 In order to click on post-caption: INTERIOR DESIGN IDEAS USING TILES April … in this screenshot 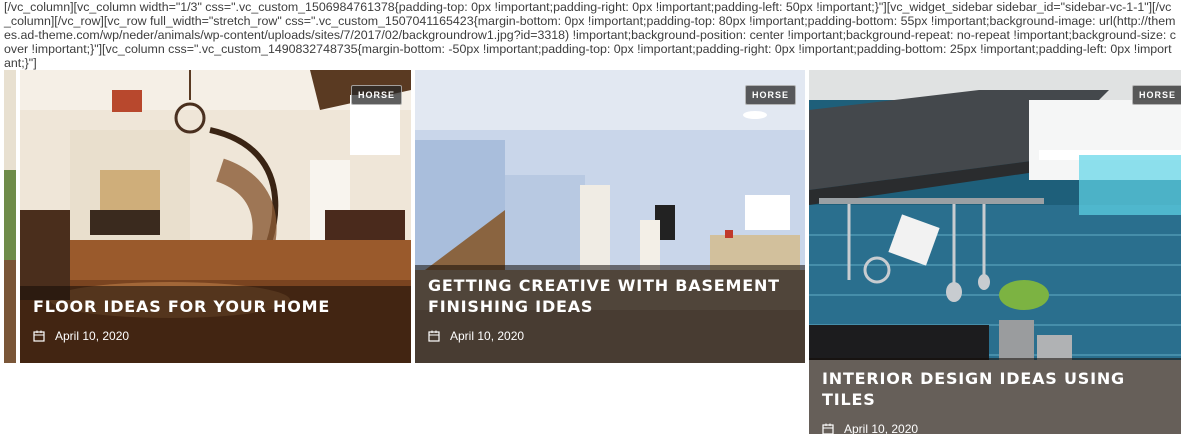, I will do `click(995, 396)`.